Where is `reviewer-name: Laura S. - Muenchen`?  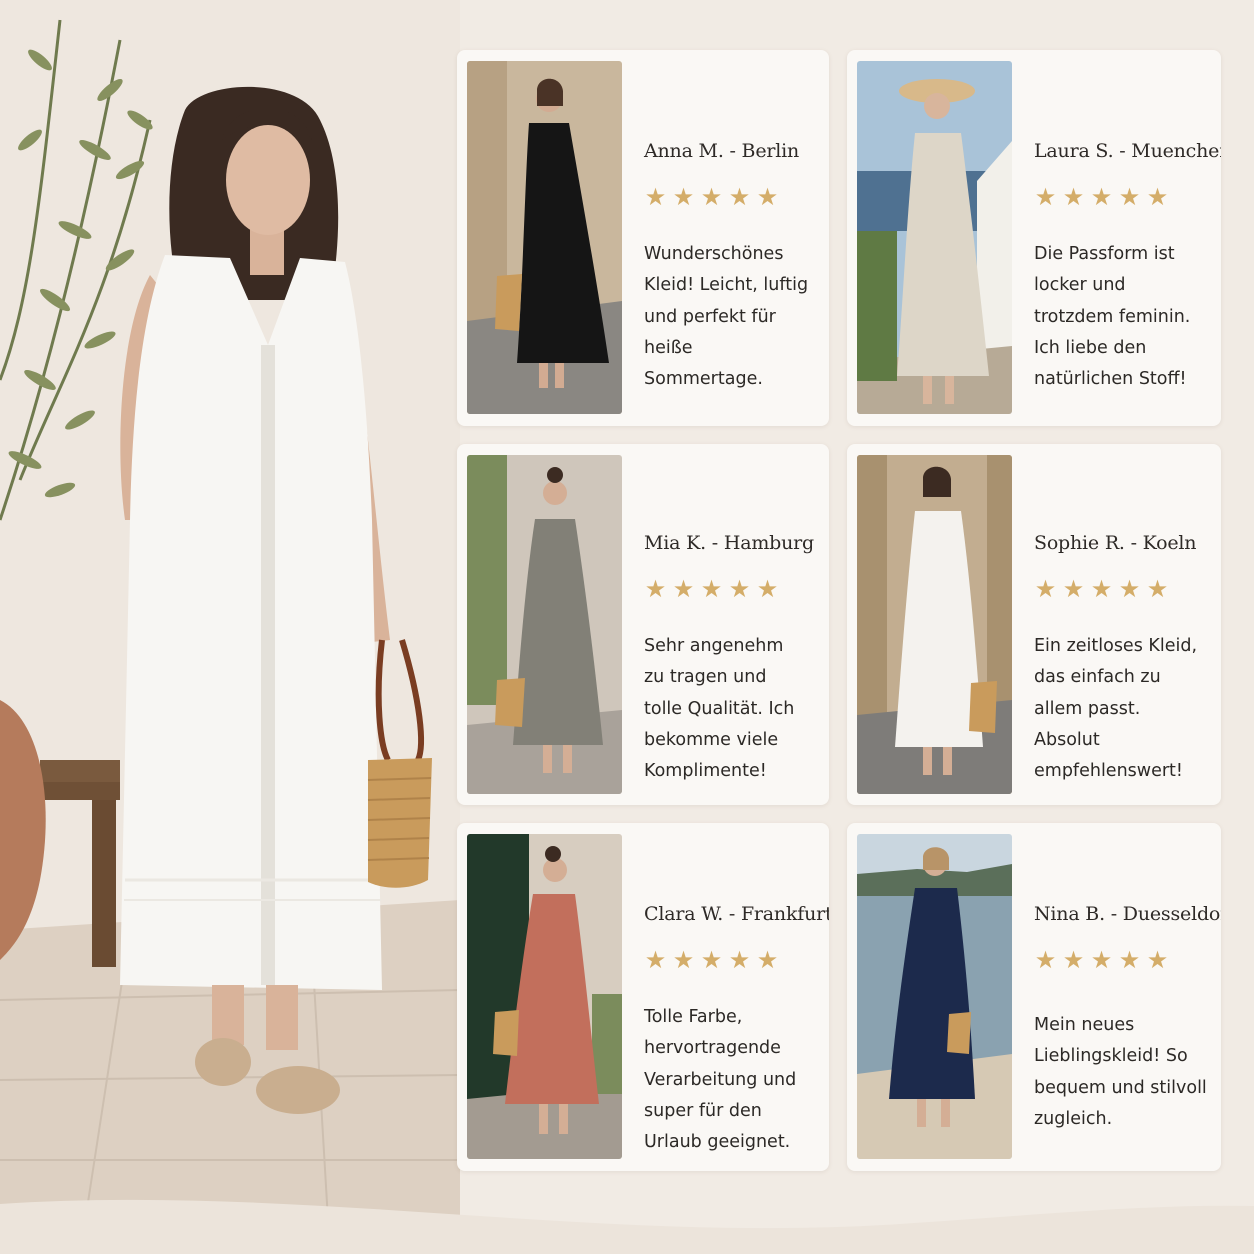 reviewer-name: Laura S. - Muenchen is located at coordinates (1127, 151).